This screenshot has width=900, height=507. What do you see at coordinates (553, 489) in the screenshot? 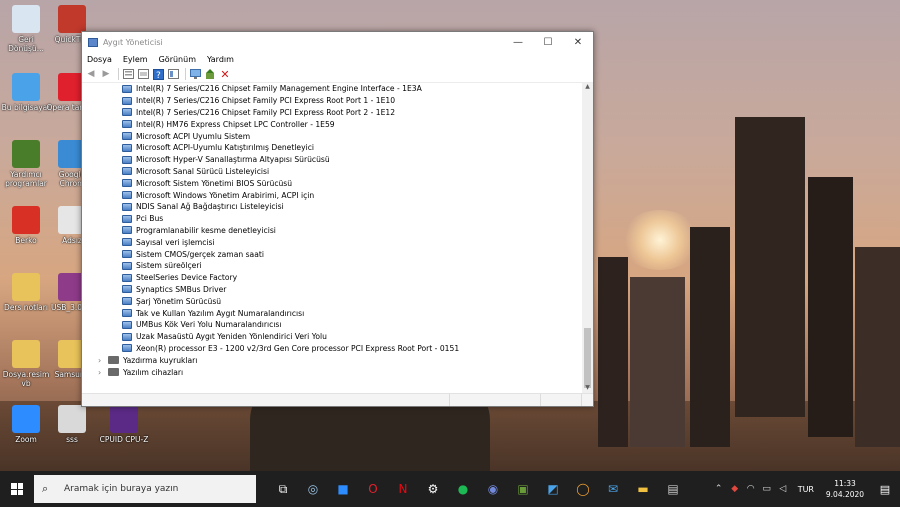
I see `photos-icon: ◩` at bounding box center [553, 489].